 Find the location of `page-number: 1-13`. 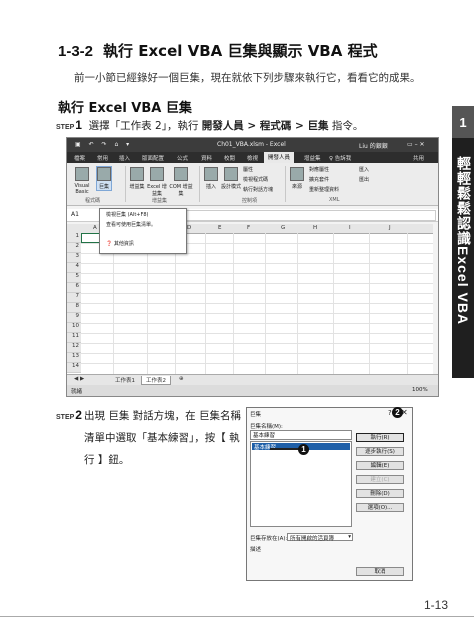

page-number: 1-13 is located at coordinates (436, 605).